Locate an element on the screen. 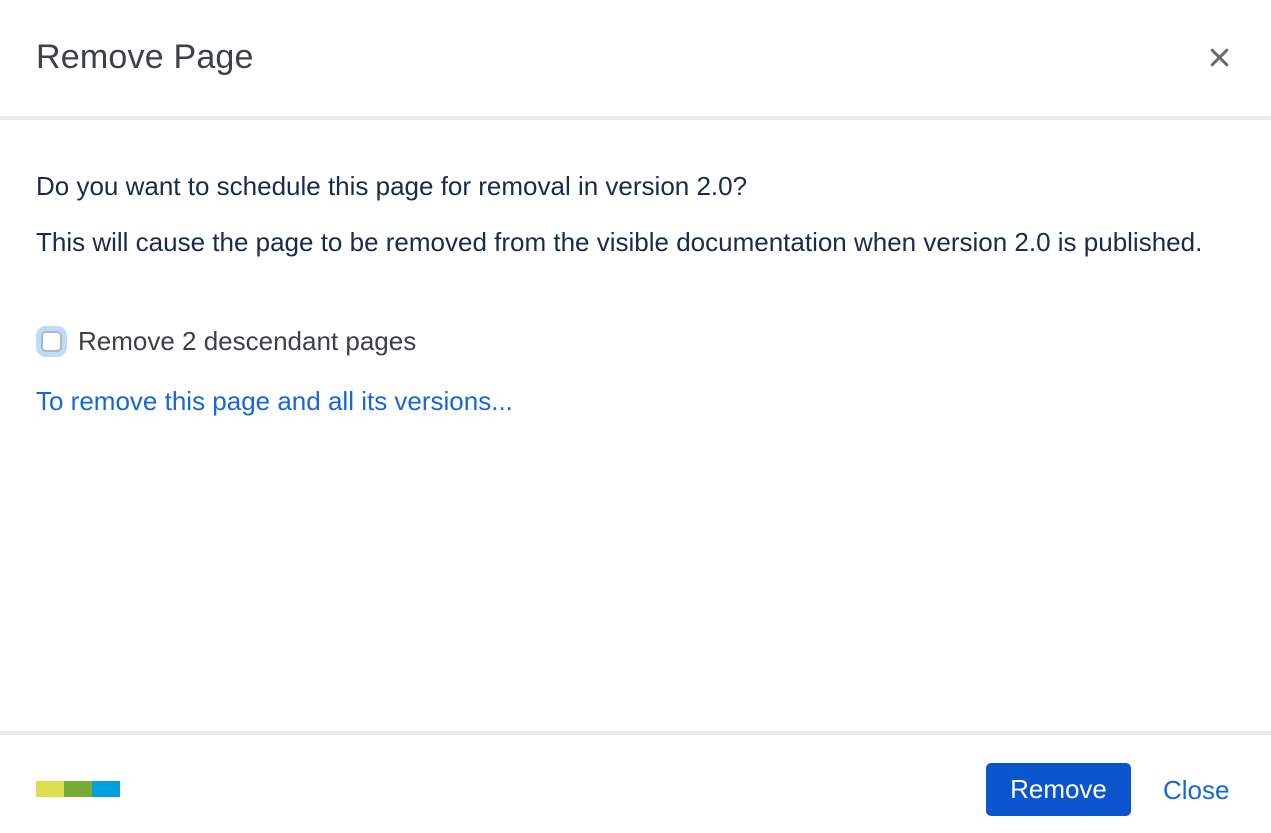 This screenshot has width=1271, height=833. descendants-checkbox-focus-ring is located at coordinates (51, 341).